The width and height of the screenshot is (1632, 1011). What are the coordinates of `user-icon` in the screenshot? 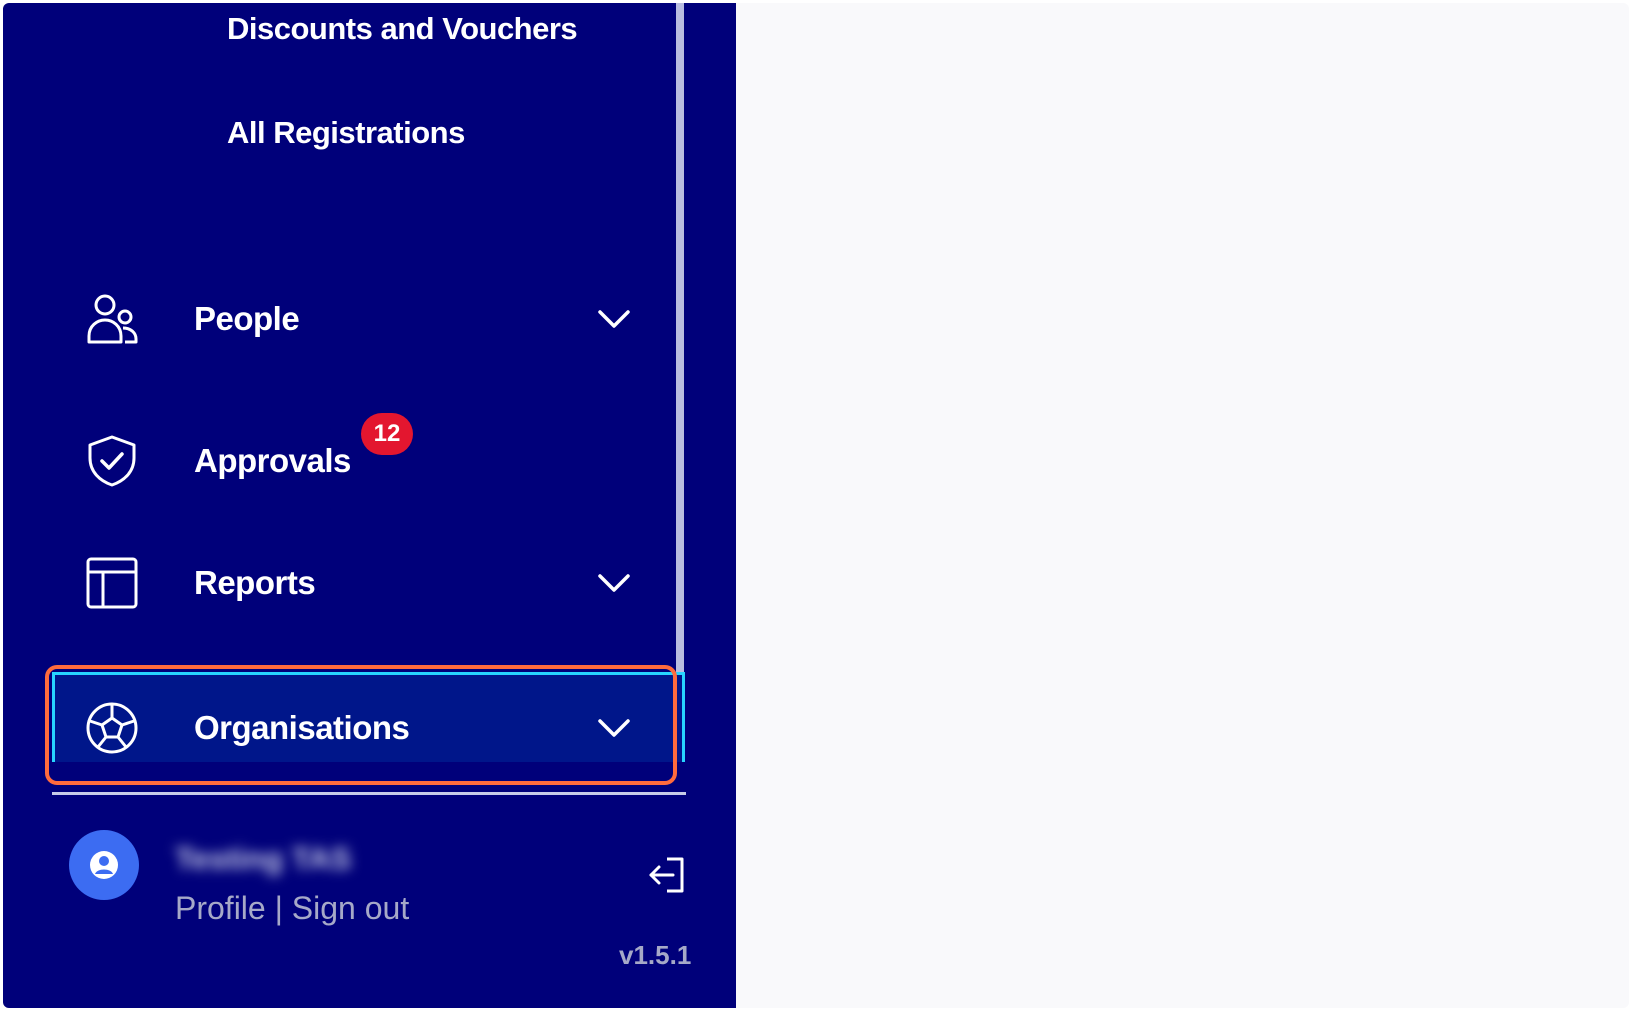 It's located at (104, 865).